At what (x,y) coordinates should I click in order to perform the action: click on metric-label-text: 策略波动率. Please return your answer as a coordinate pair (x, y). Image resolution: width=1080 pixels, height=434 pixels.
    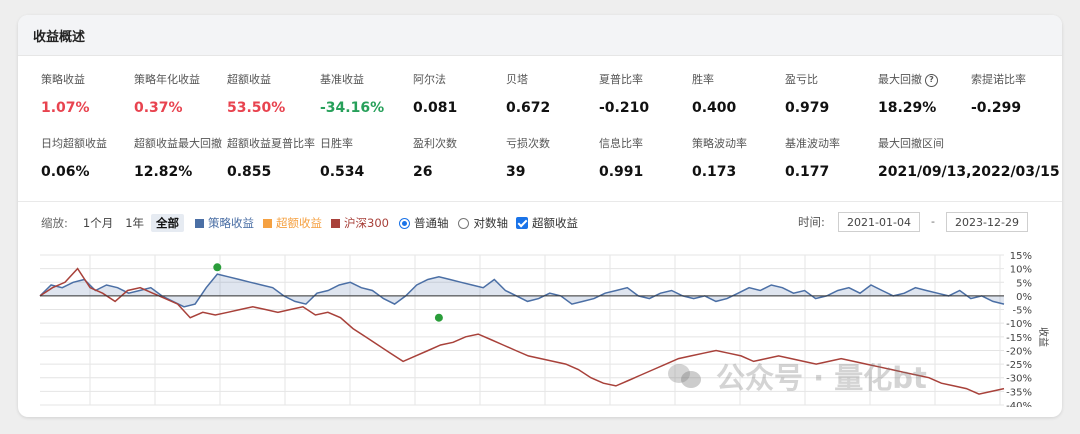
    Looking at the image, I should click on (719, 143).